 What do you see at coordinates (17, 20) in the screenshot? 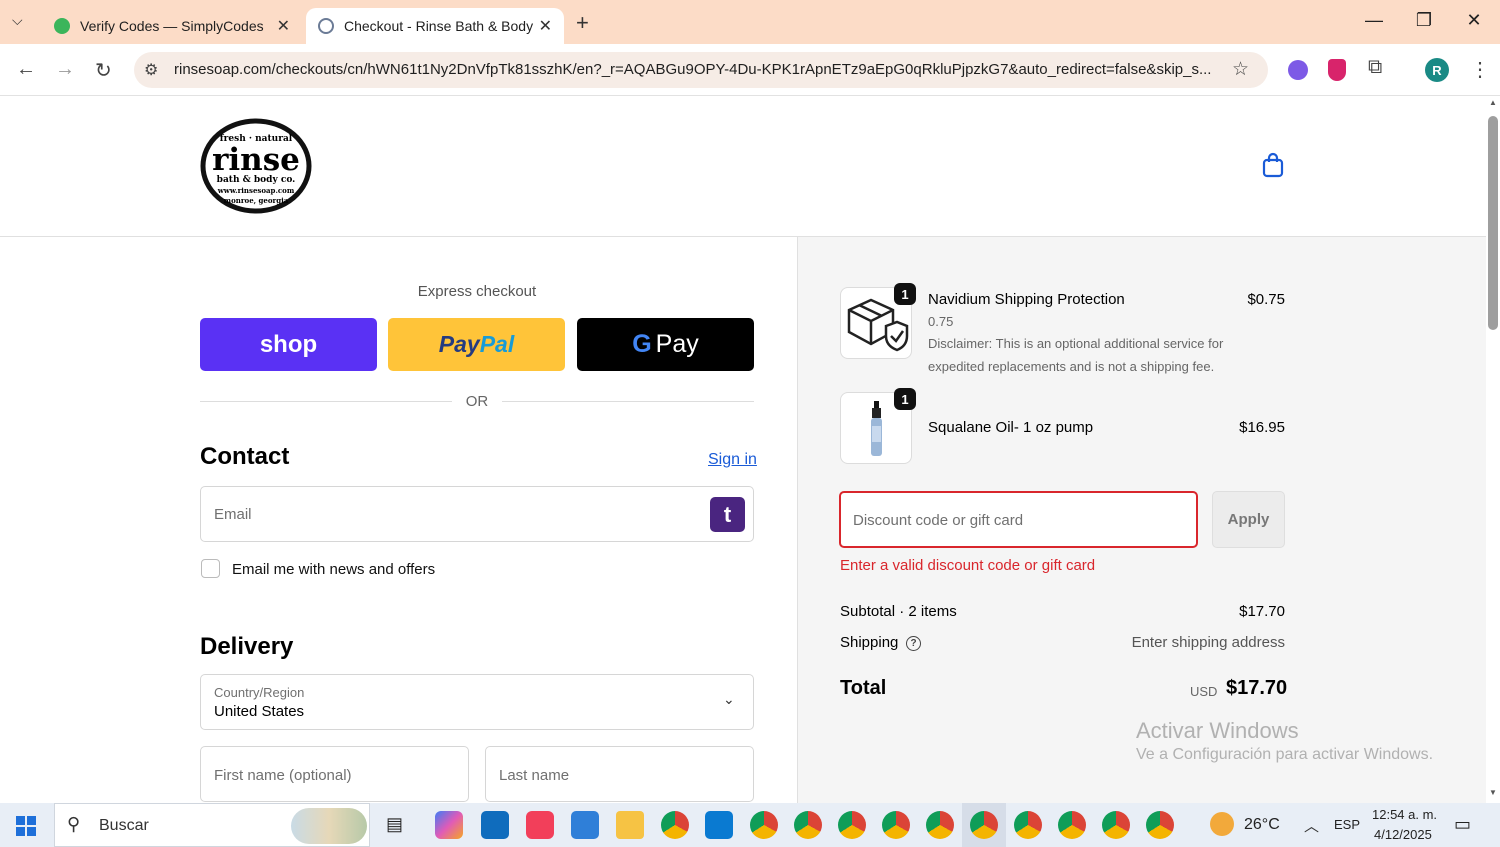
I see `tab-search-chevron-icon: ⌵` at bounding box center [17, 20].